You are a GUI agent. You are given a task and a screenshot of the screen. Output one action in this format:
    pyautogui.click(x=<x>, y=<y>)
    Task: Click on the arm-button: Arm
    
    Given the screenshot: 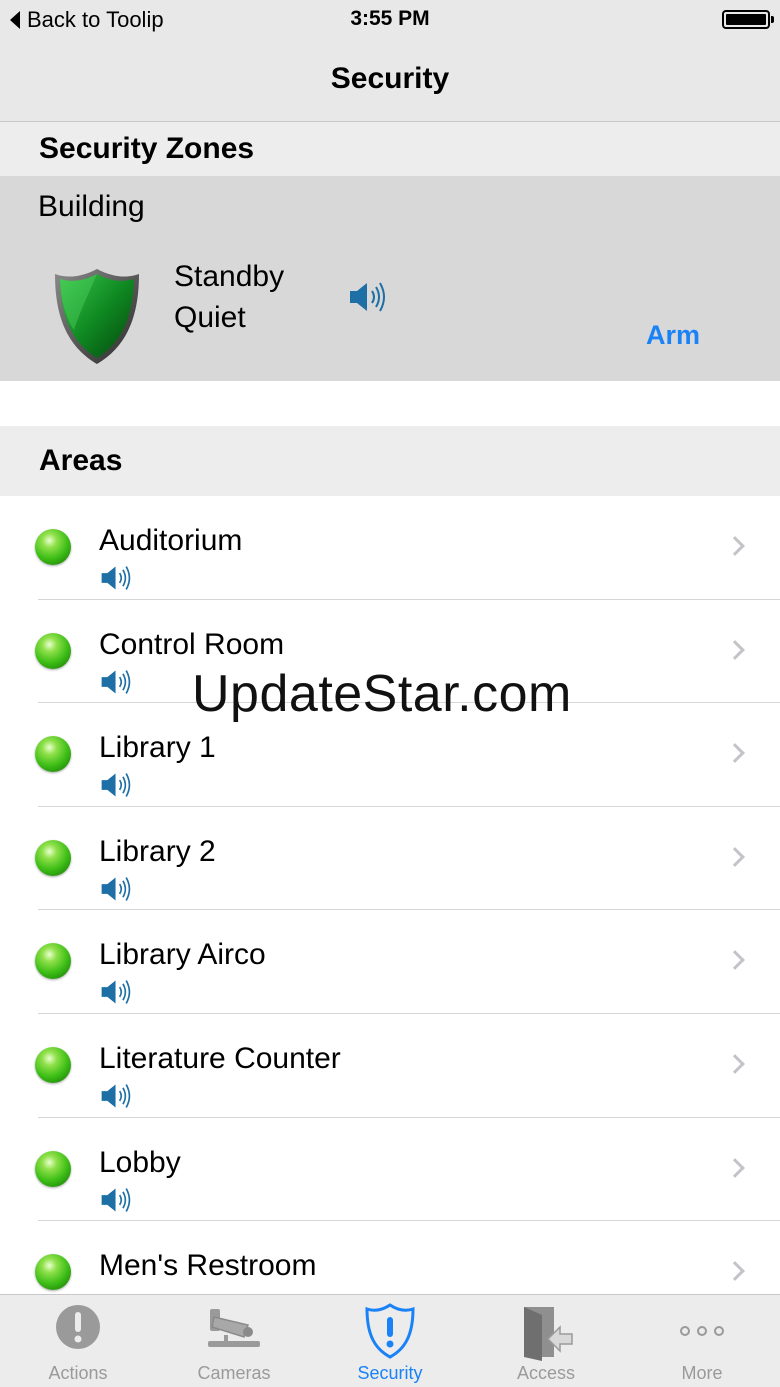 What is the action you would take?
    pyautogui.click(x=673, y=335)
    